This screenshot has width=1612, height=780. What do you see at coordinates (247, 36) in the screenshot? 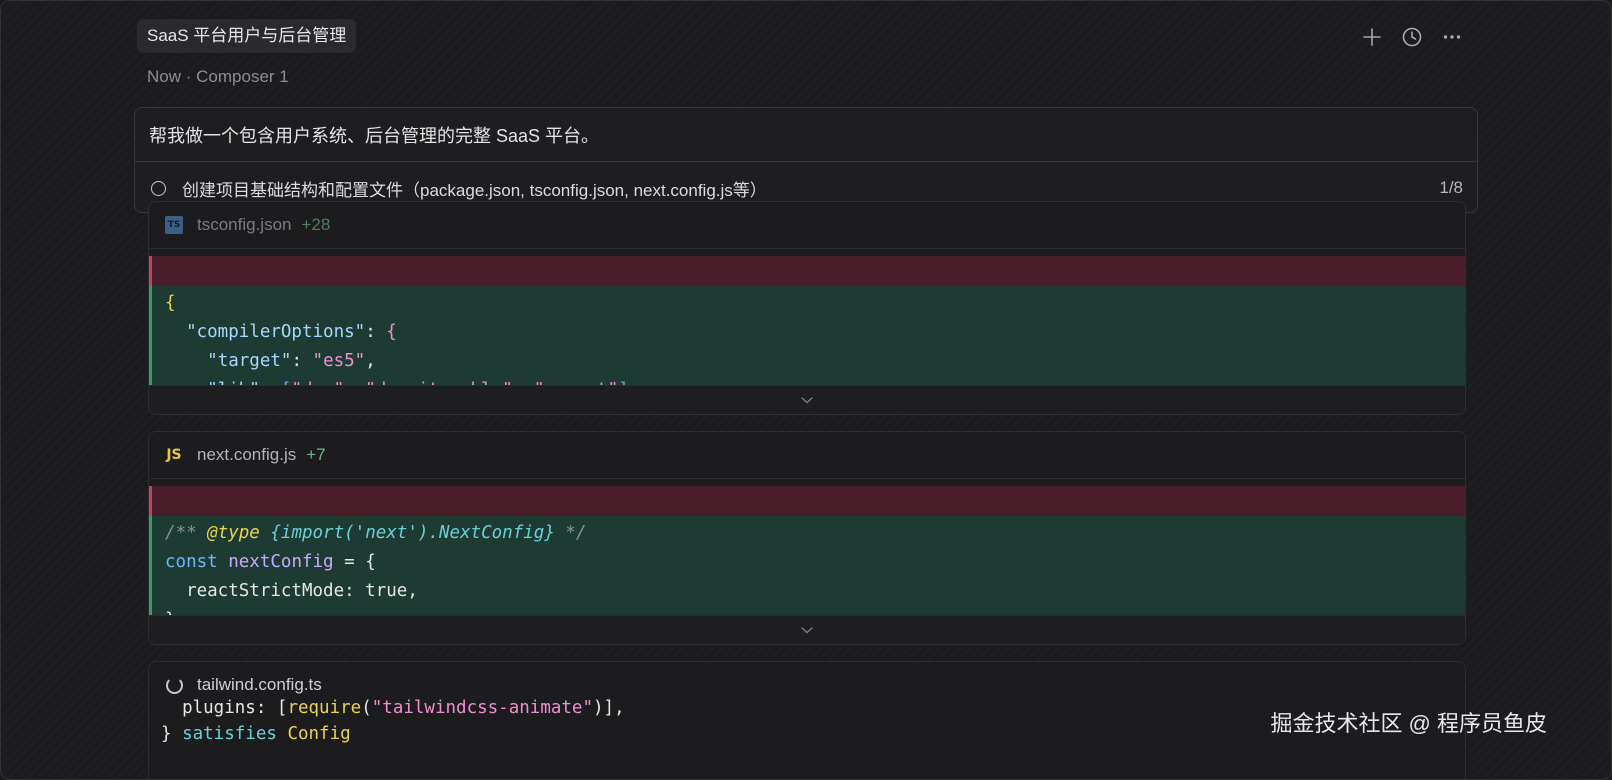
I see `composer-title: SaaS 平台用户与后台管理` at bounding box center [247, 36].